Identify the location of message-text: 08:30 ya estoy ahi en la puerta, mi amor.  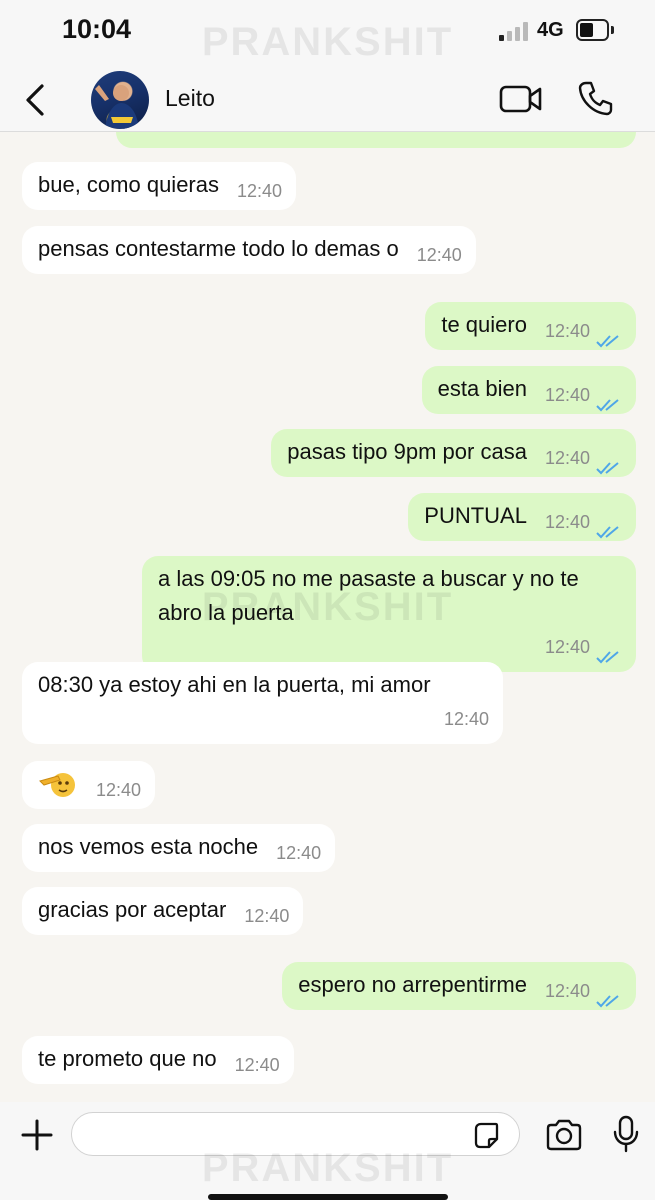
(234, 684).